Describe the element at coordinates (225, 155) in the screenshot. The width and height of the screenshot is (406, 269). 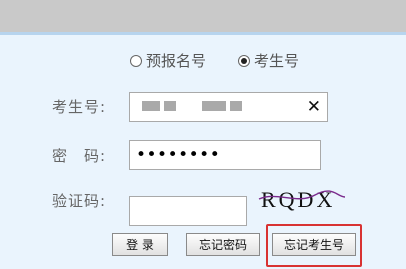
I see `password-input: ••••••••` at that location.